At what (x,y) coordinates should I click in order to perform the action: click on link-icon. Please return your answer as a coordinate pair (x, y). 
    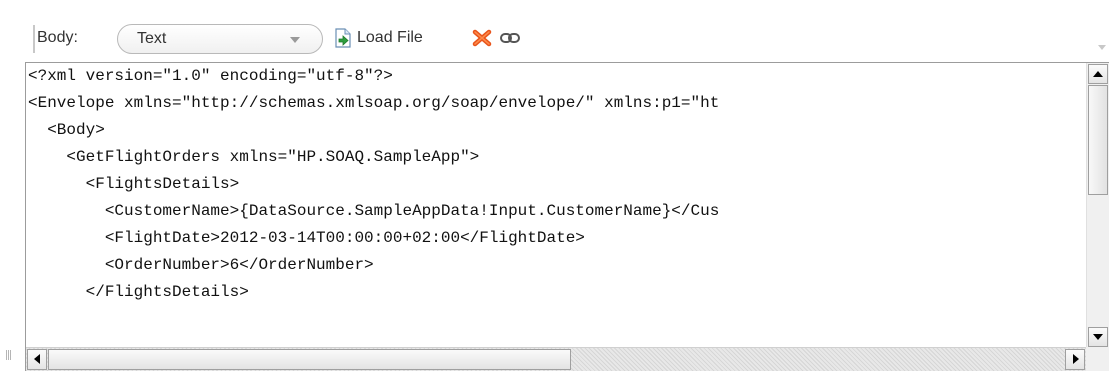
    Looking at the image, I should click on (510, 38).